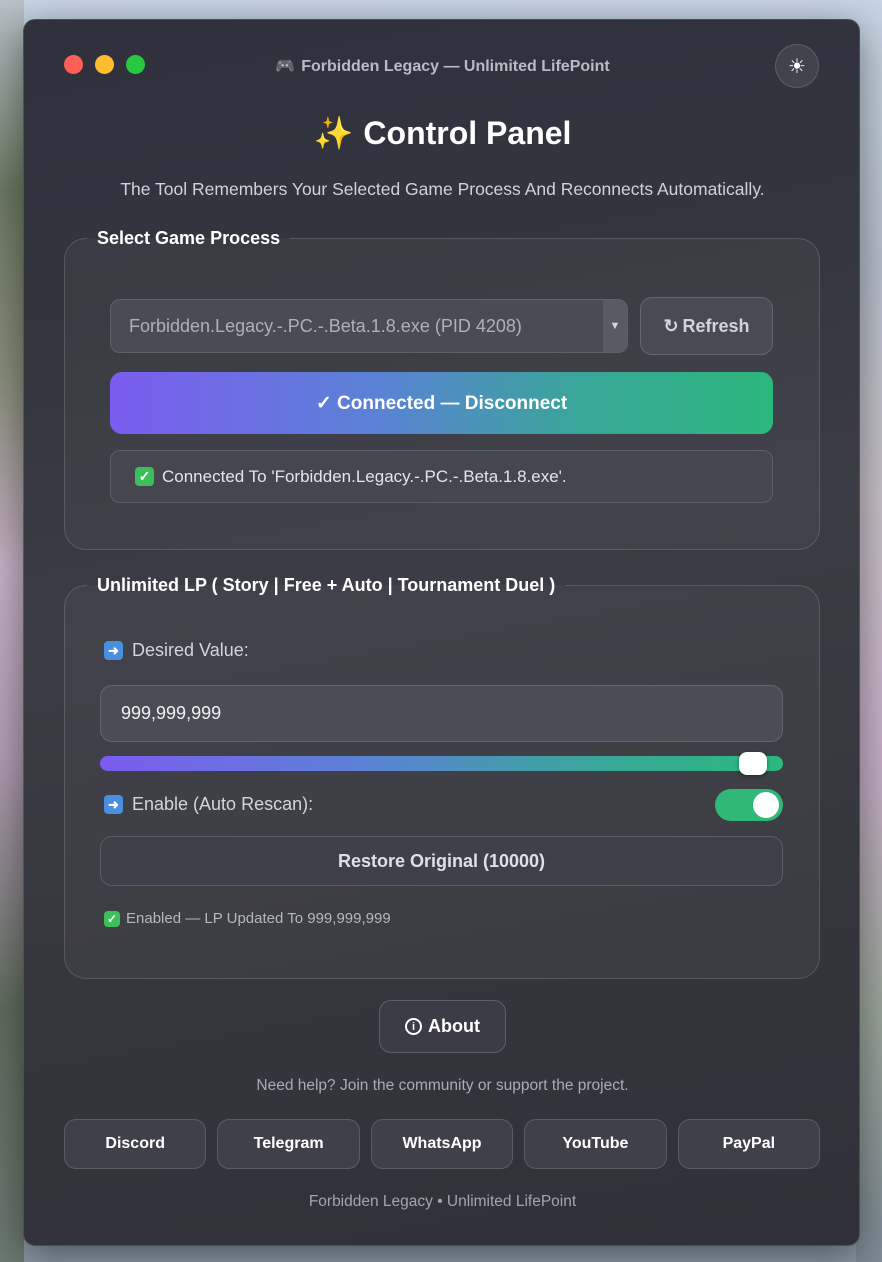 The image size is (882, 1262). What do you see at coordinates (189, 238) in the screenshot?
I see `process-group-legend: Select Game Process` at bounding box center [189, 238].